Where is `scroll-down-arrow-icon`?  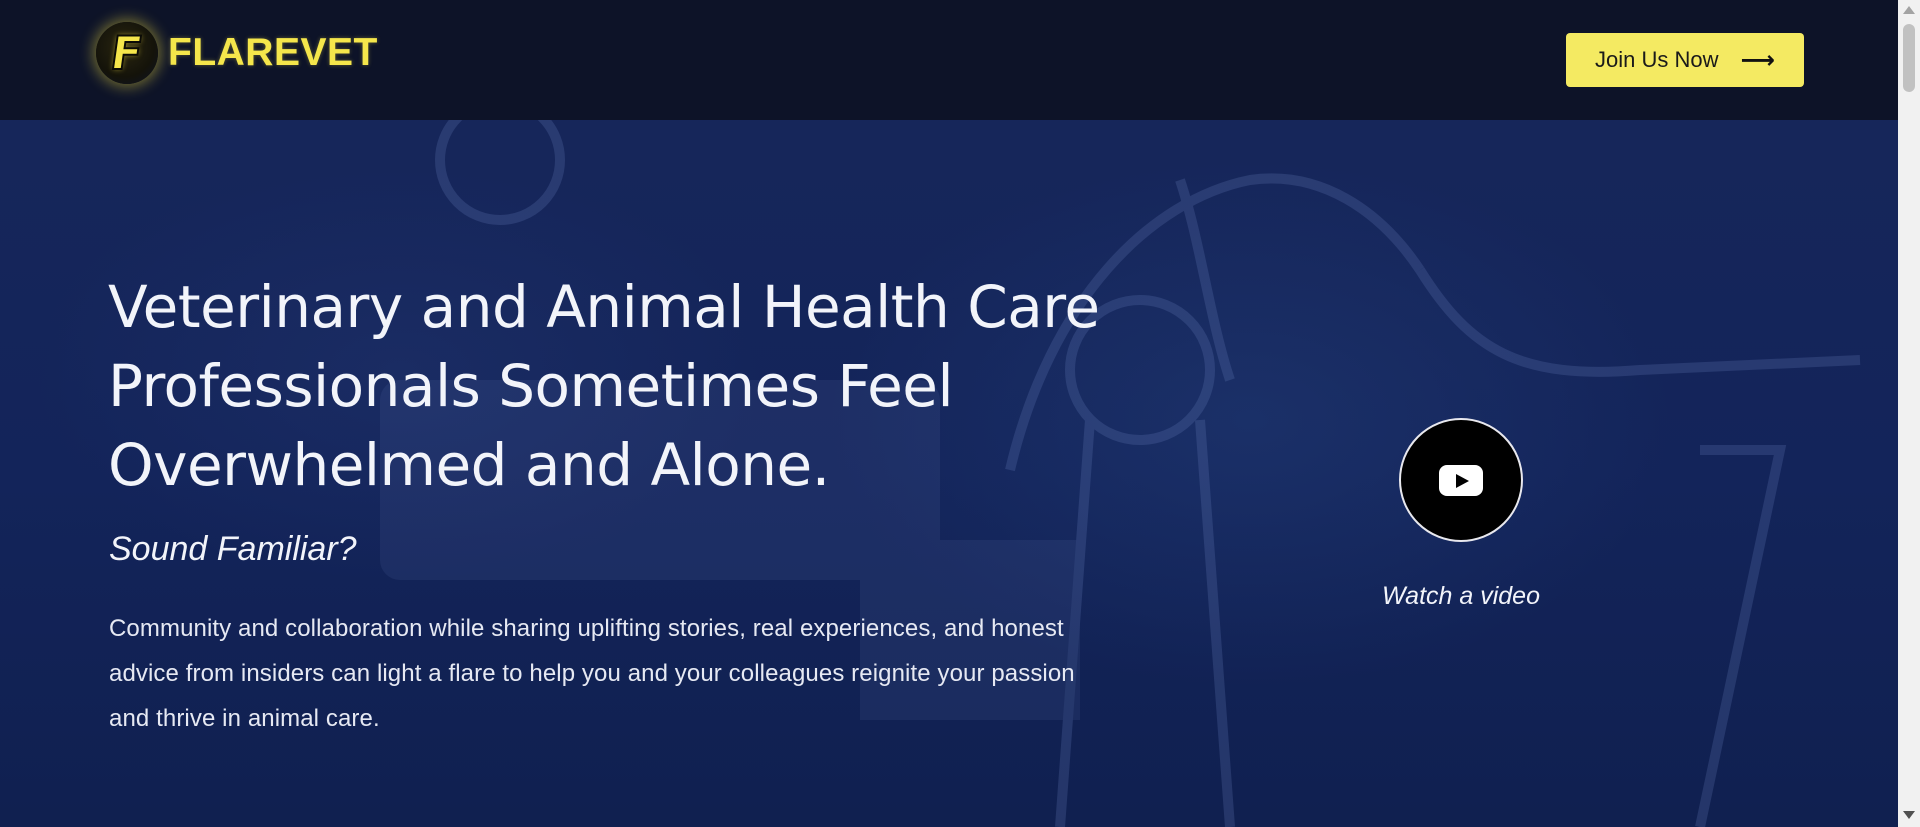 scroll-down-arrow-icon is located at coordinates (1909, 815).